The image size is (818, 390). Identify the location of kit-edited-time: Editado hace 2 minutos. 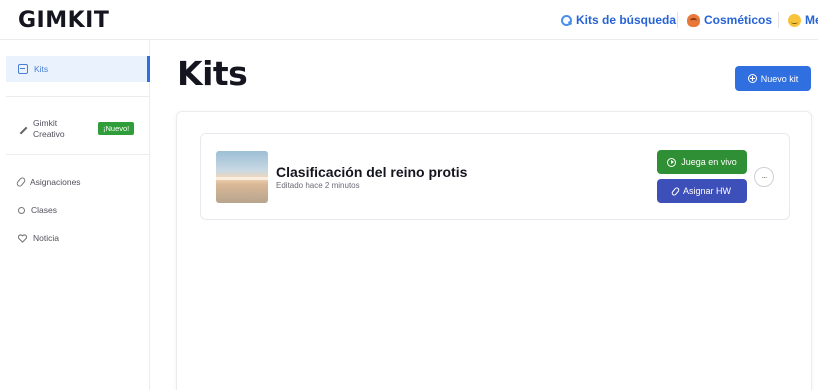
(318, 185).